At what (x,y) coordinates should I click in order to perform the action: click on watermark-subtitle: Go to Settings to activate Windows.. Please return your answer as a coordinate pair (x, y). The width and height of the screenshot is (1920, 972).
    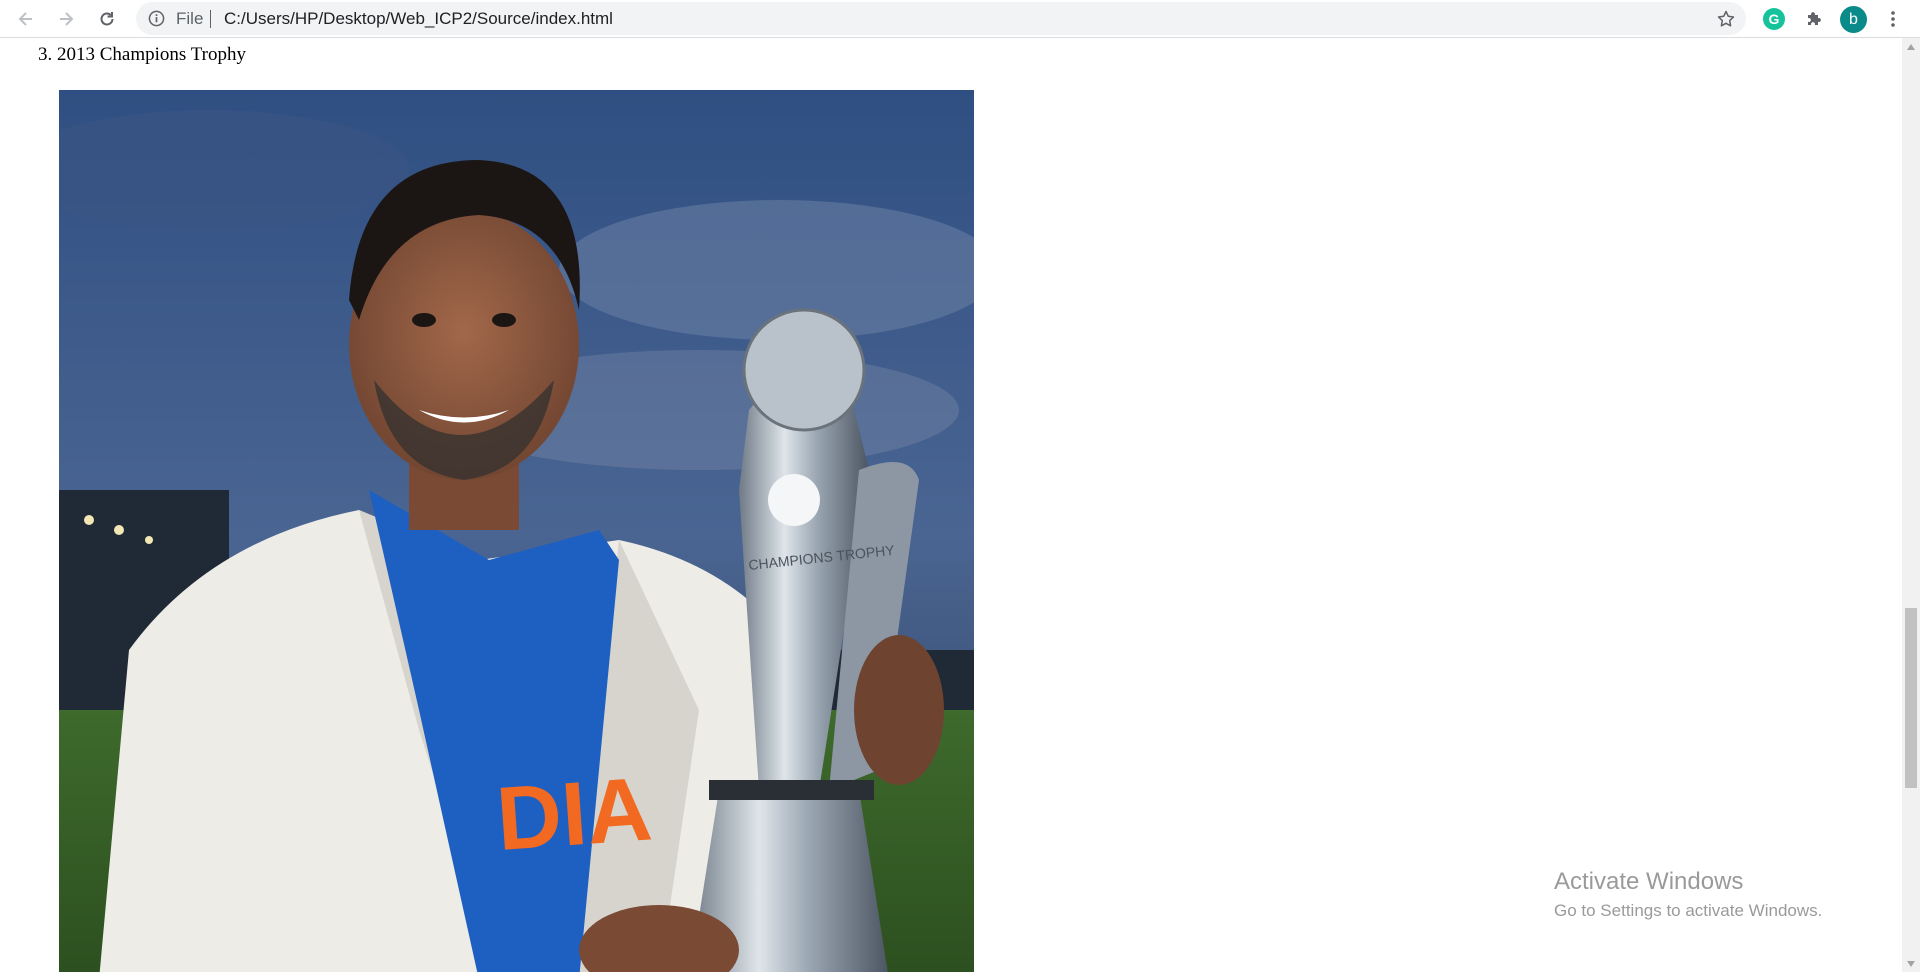
    Looking at the image, I should click on (1688, 910).